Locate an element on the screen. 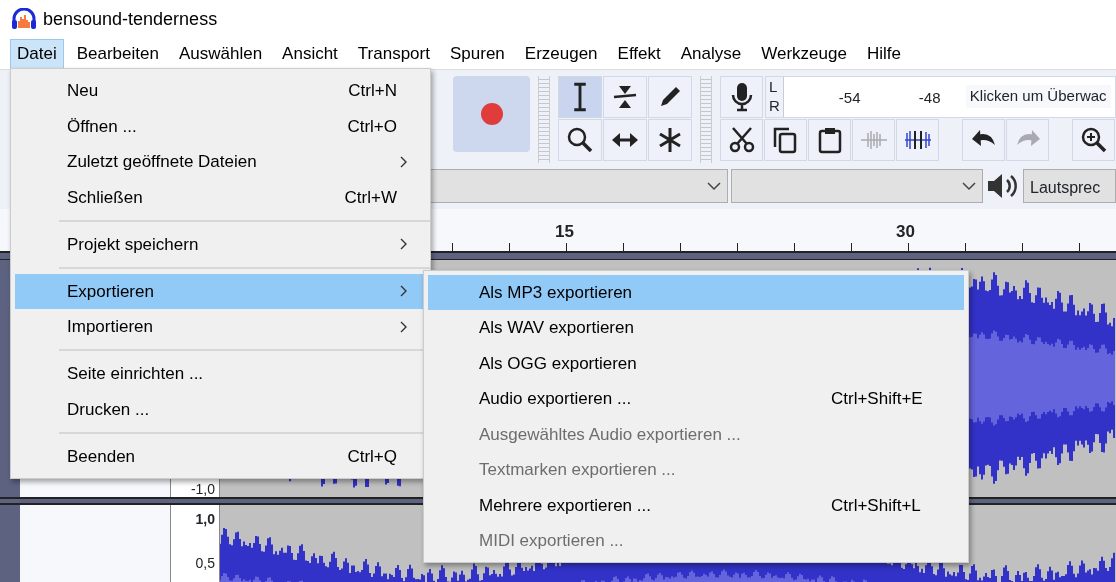  microphone-icon is located at coordinates (741, 97).